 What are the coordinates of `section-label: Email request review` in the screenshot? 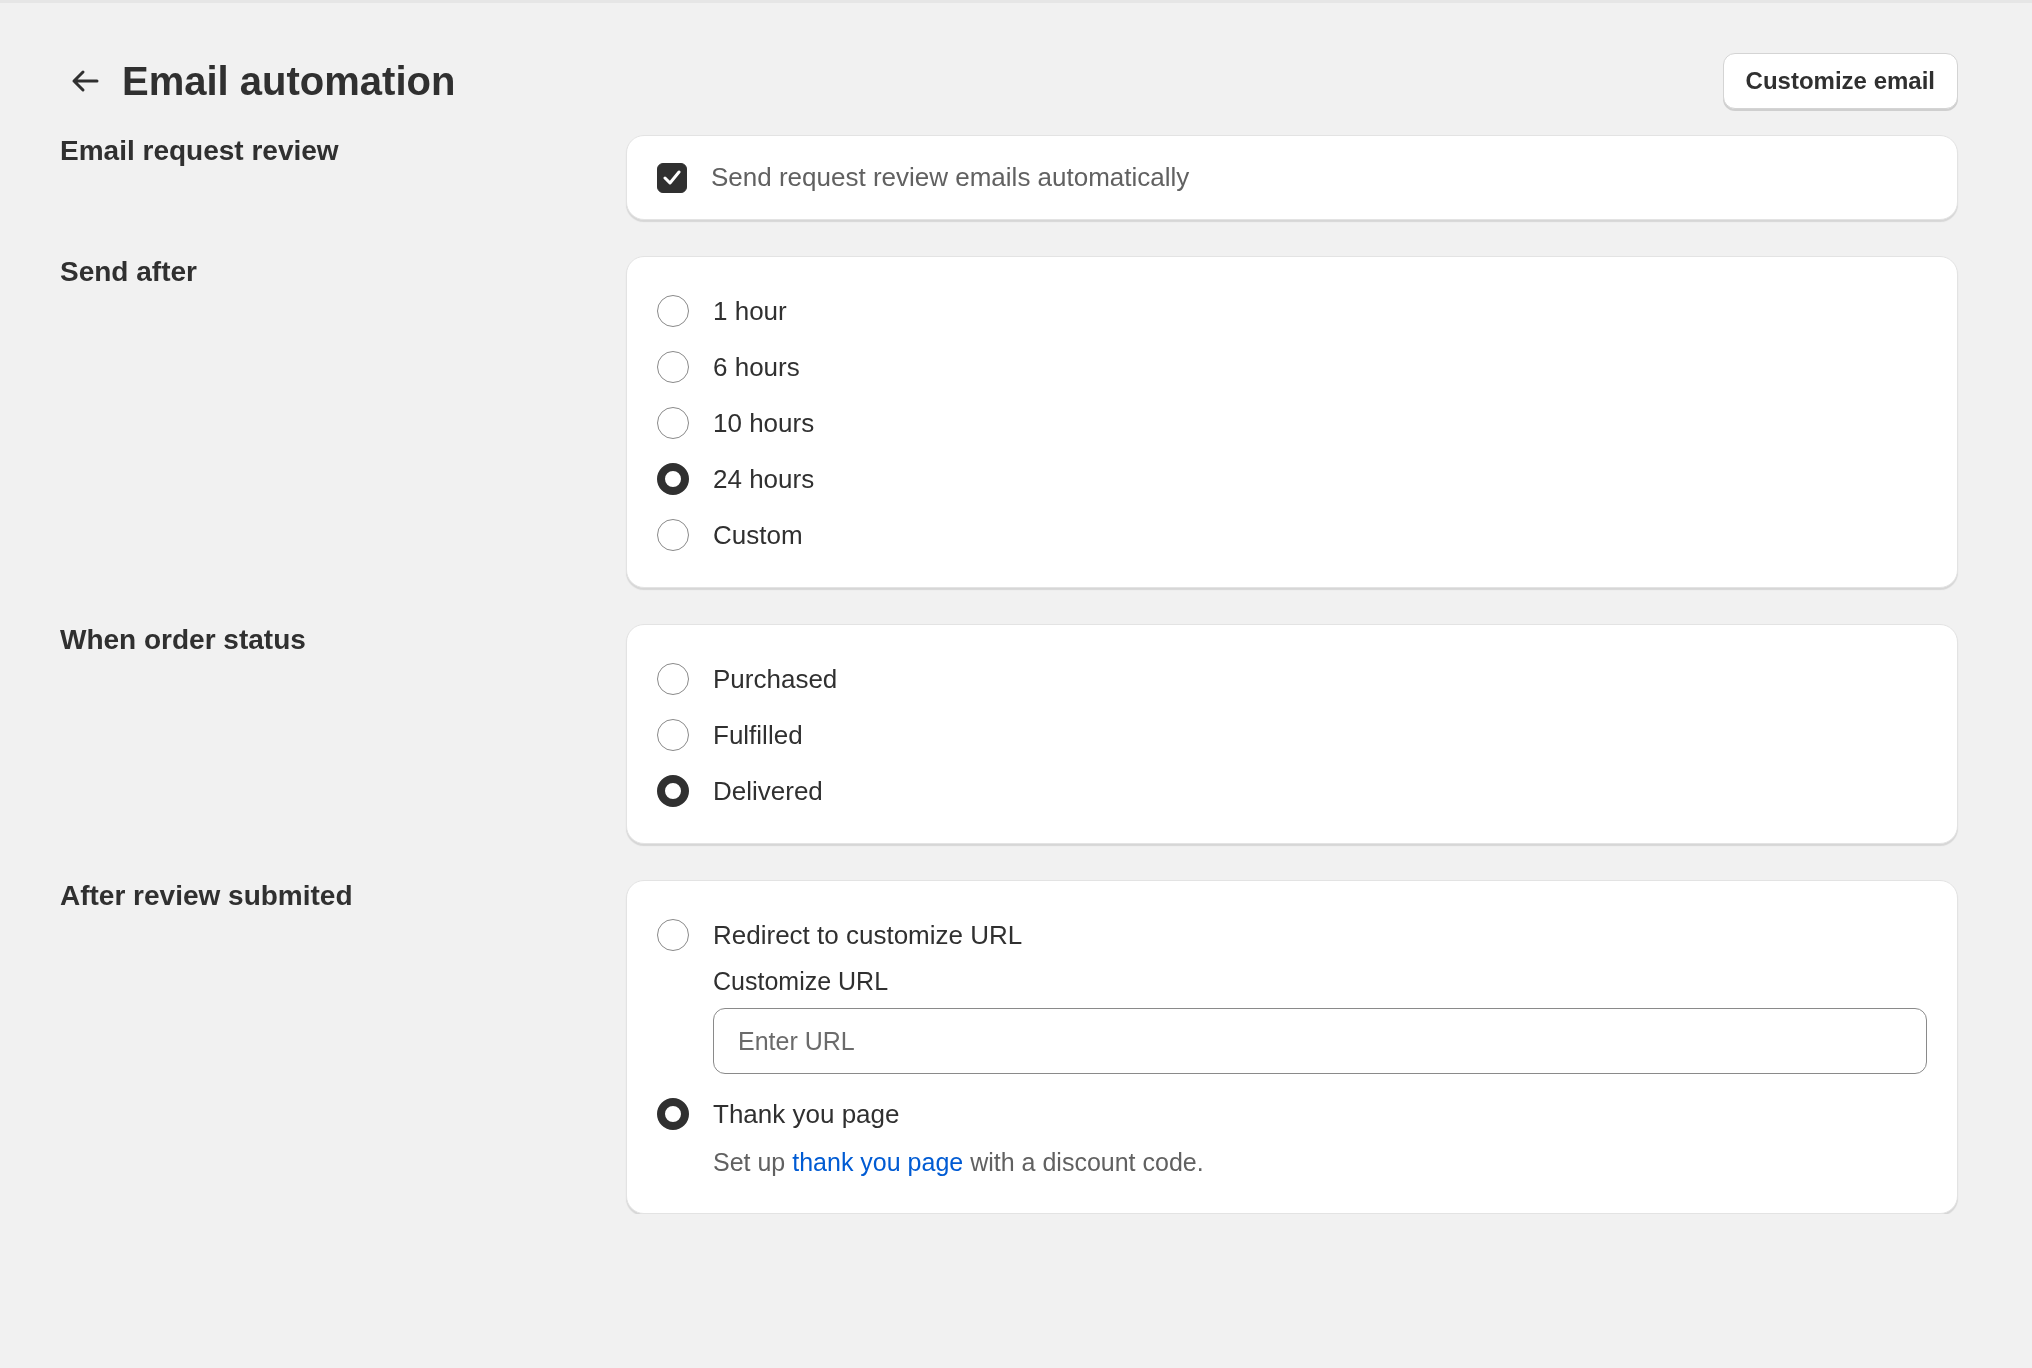 It's located at (199, 150).